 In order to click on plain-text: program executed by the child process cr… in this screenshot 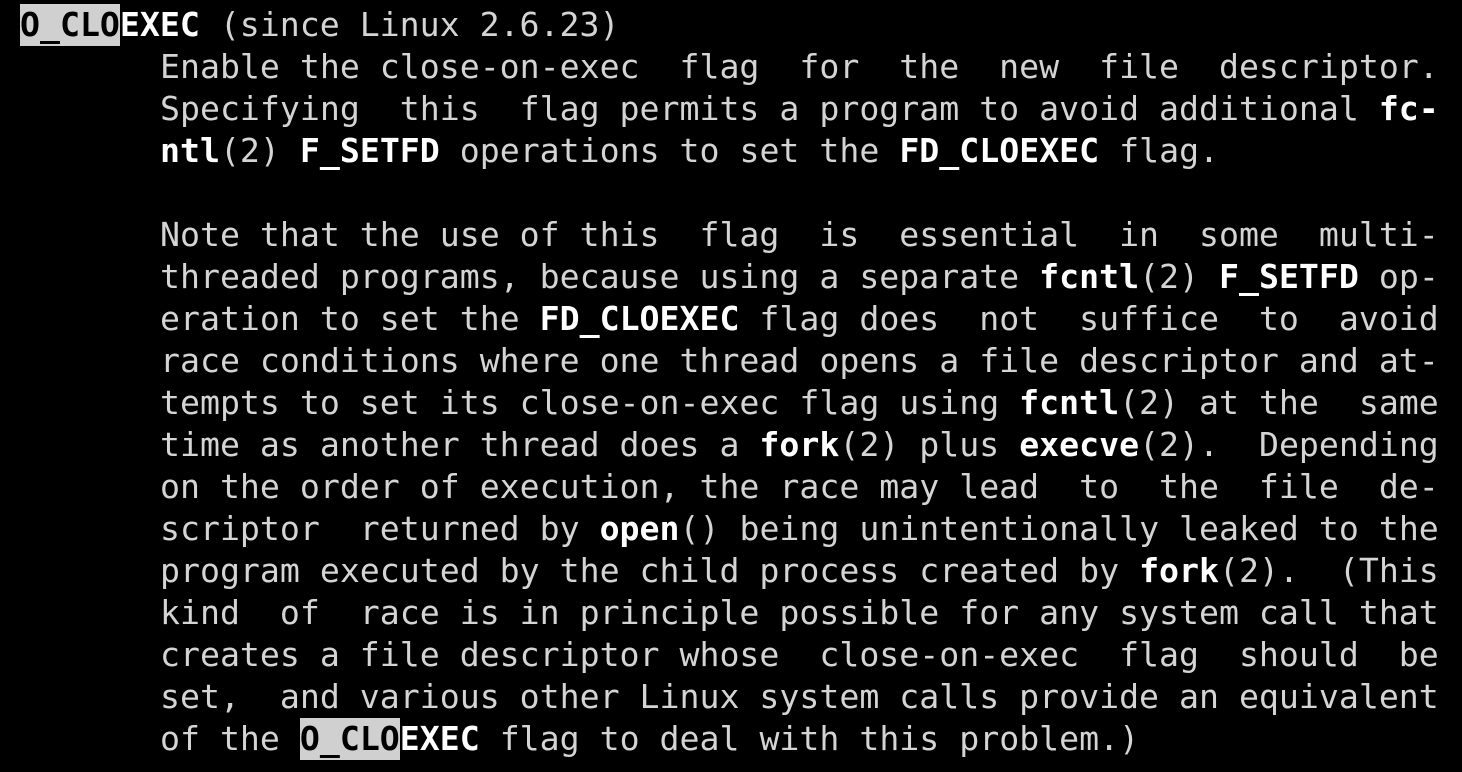, I will do `click(650, 570)`.